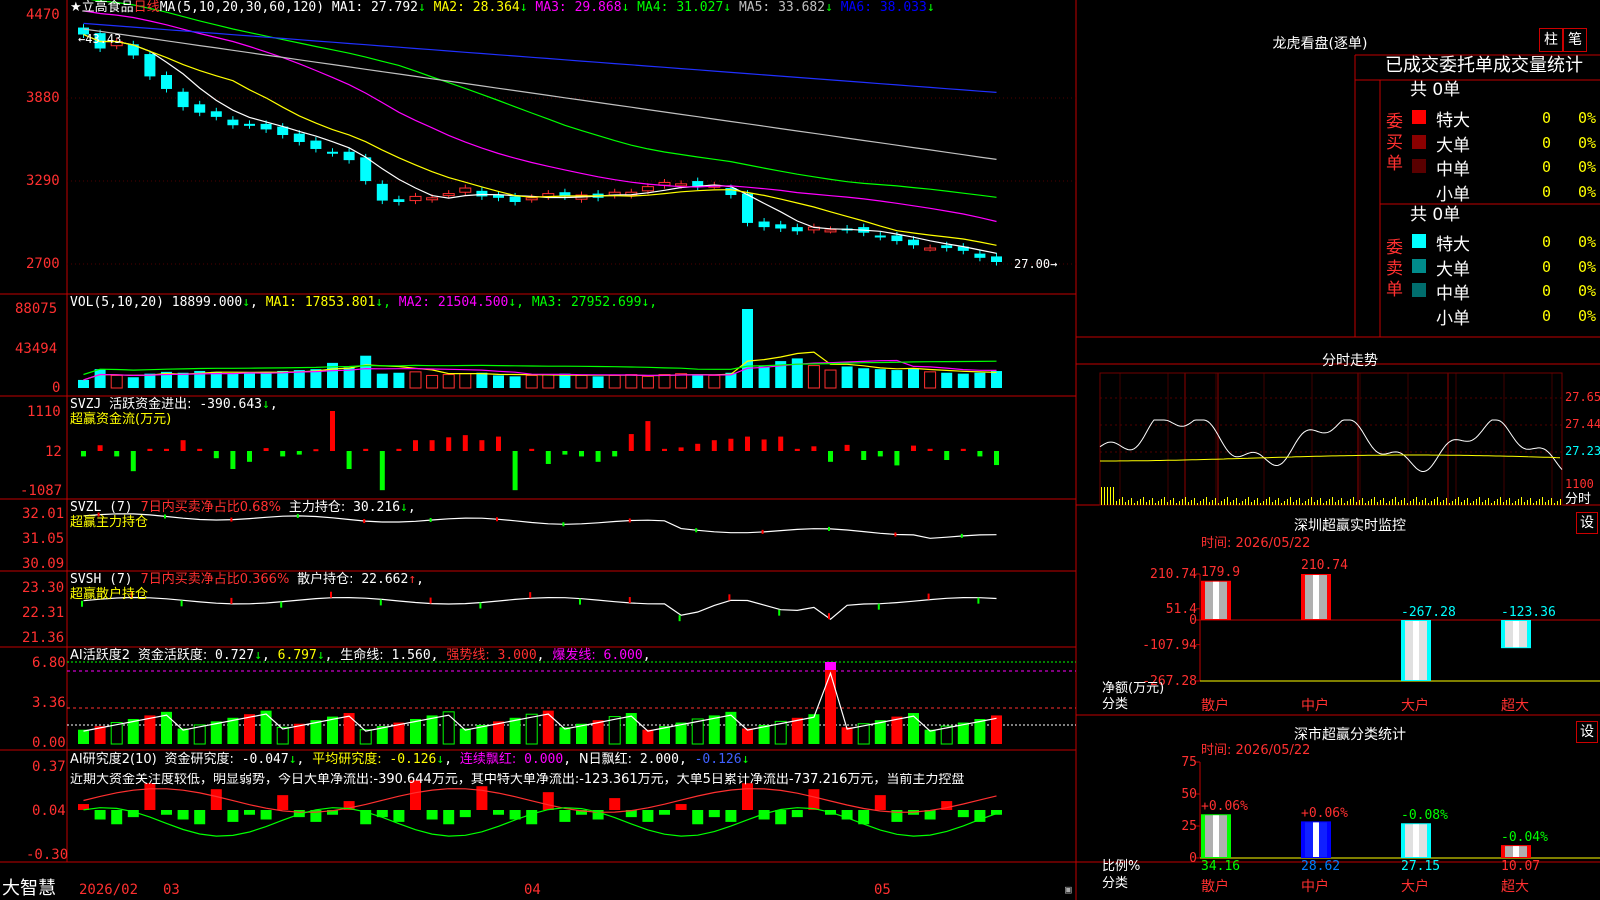 Image resolution: width=1600 pixels, height=900 pixels. I want to click on dragon-subtitle: 已成交委托单成交量统计, so click(1484, 65).